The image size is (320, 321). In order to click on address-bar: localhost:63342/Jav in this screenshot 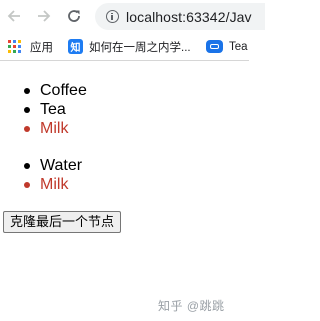, I will do `click(180, 16)`.